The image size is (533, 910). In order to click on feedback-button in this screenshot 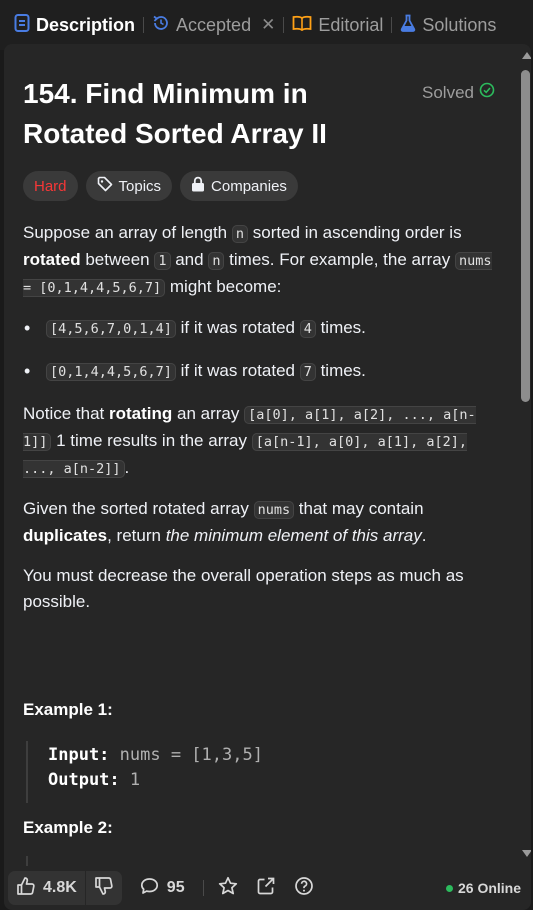, I will do `click(304, 888)`.